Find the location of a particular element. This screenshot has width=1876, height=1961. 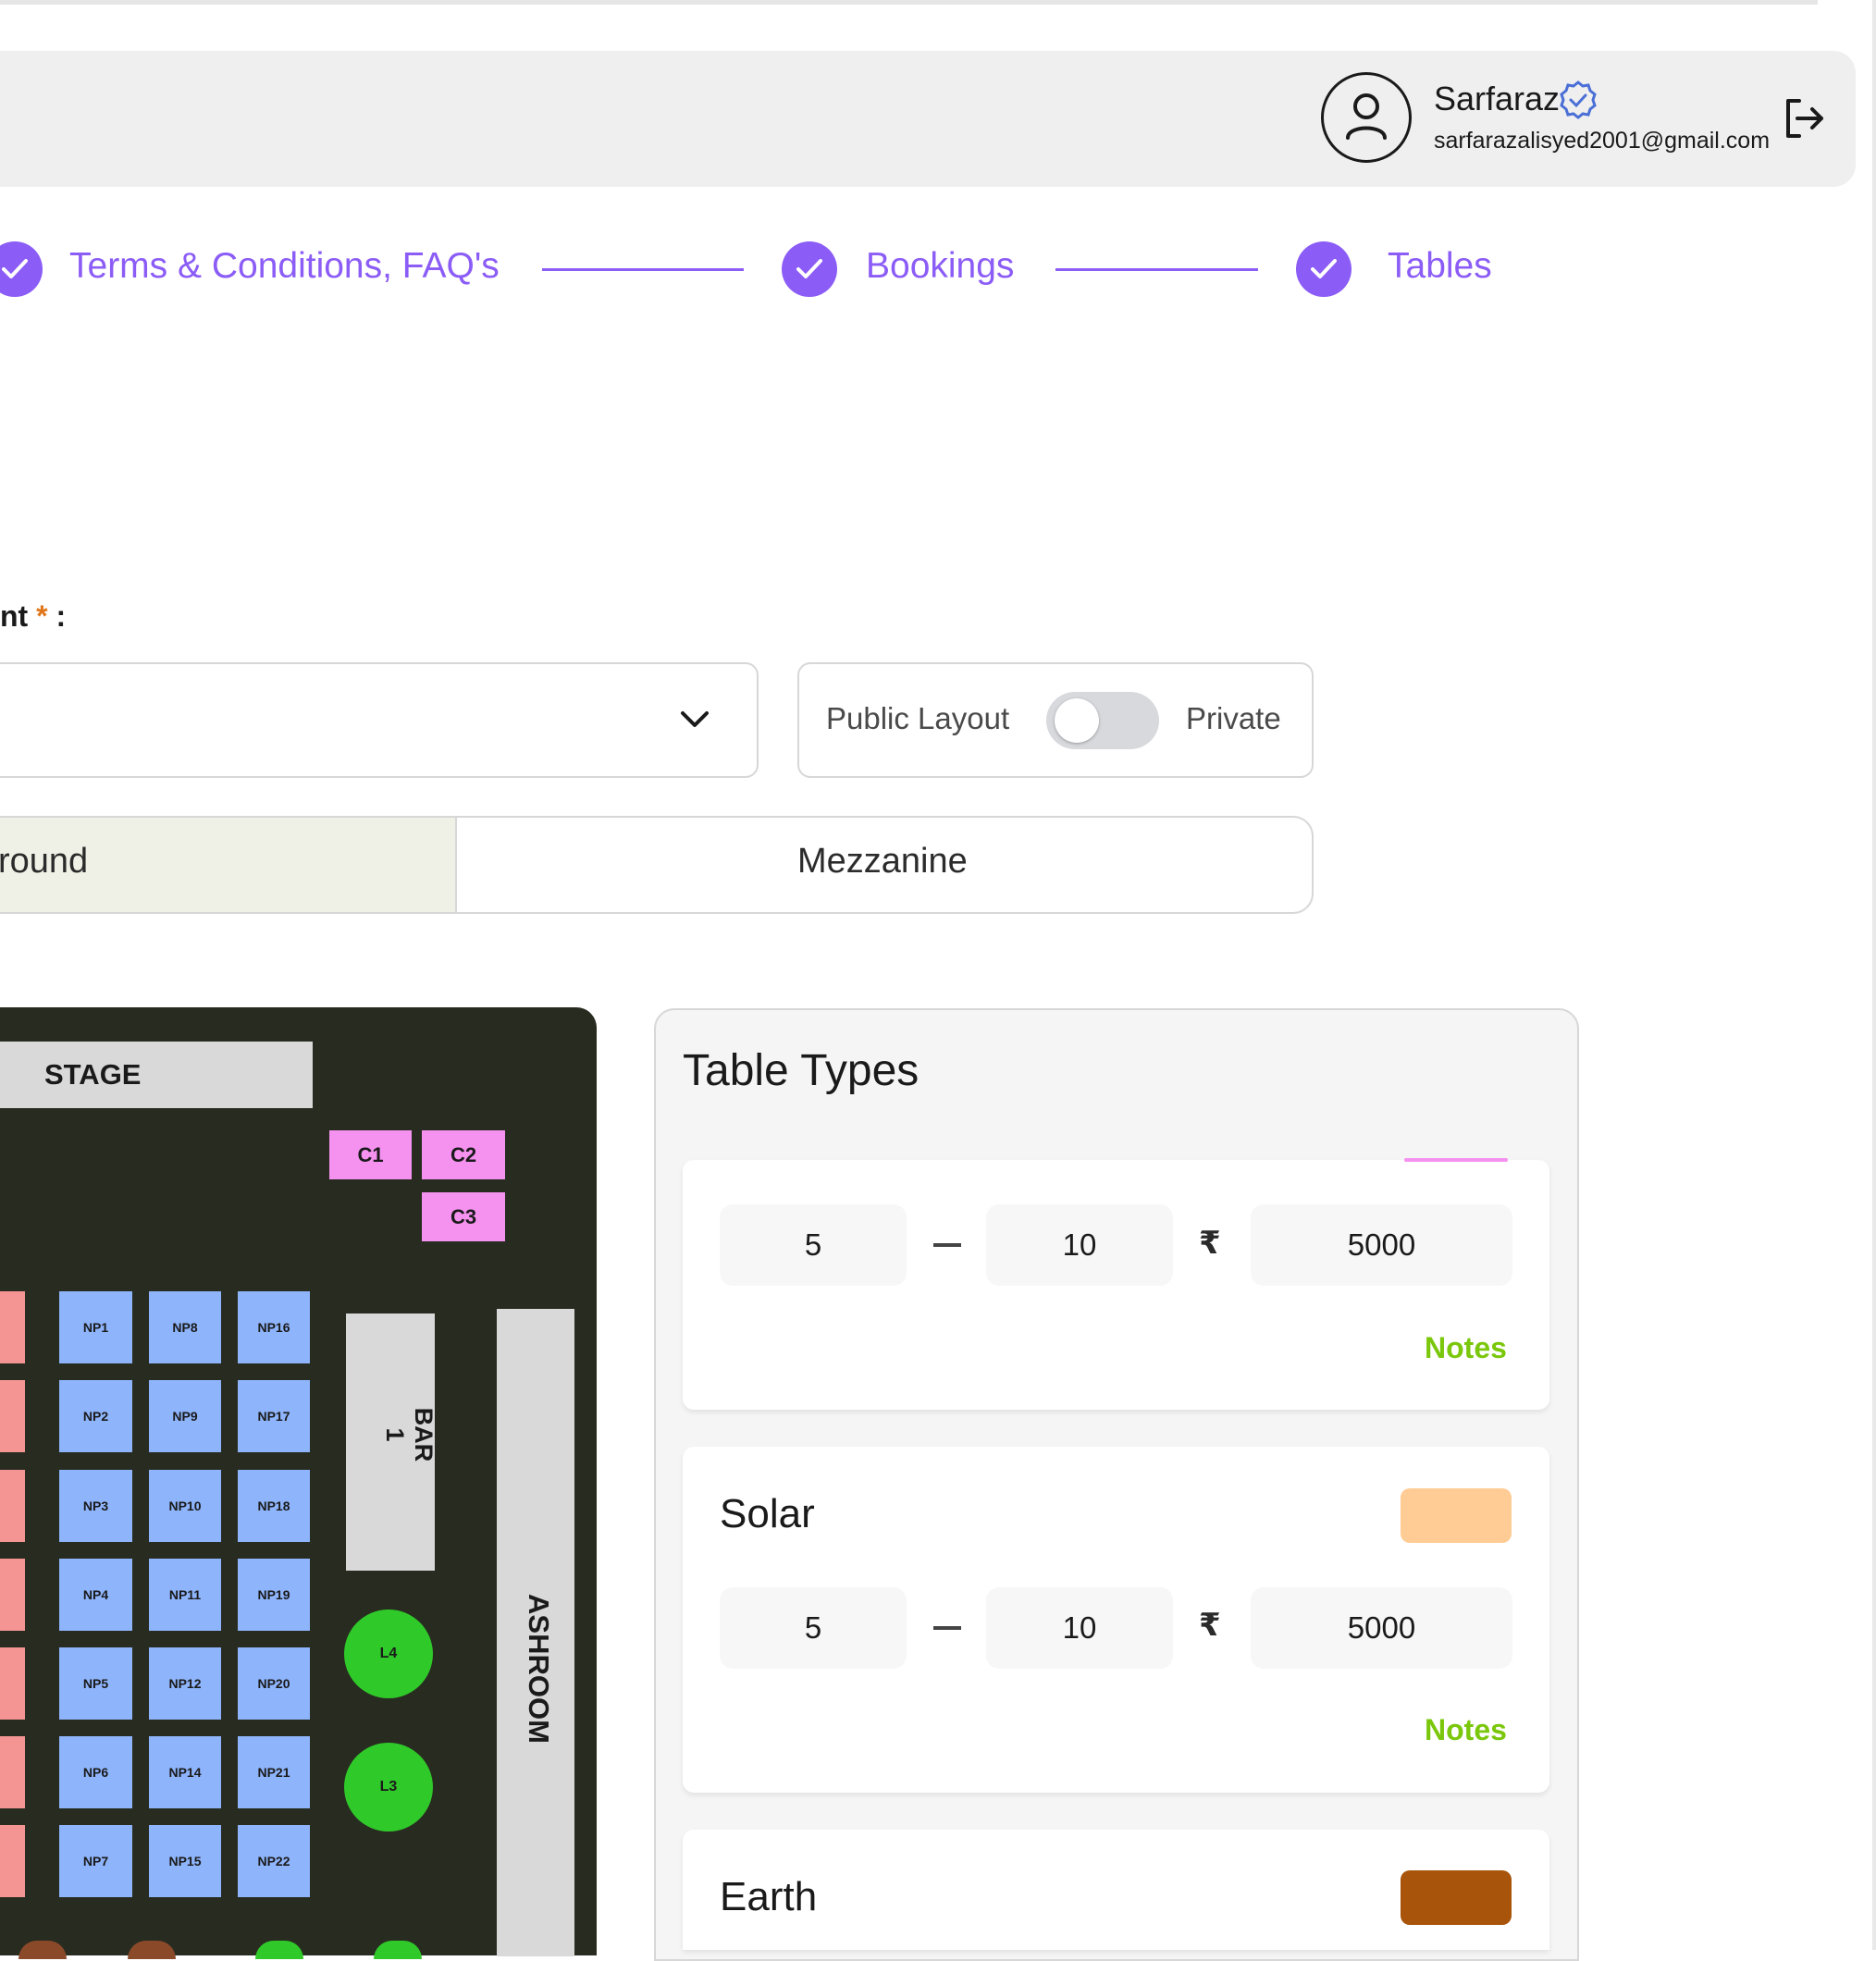

table-np16: NP16 is located at coordinates (274, 1327).